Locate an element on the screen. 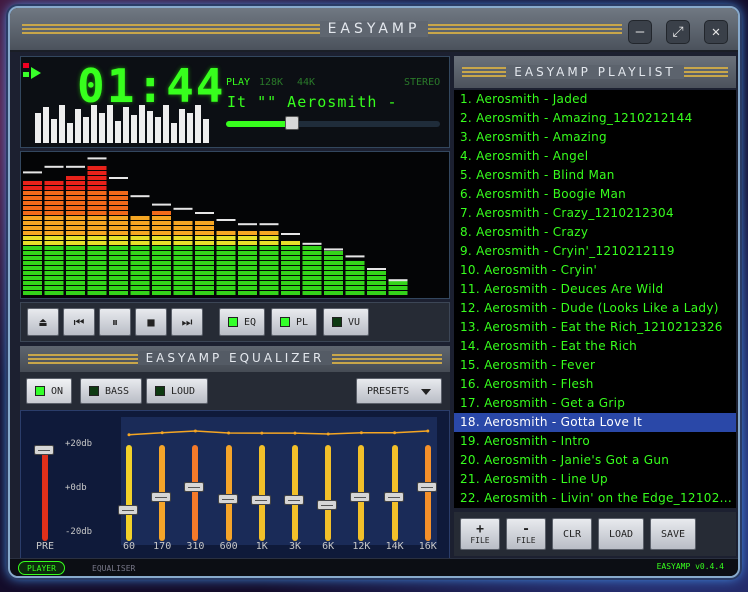 The image size is (748, 592). chevron-down-icon is located at coordinates (426, 392).